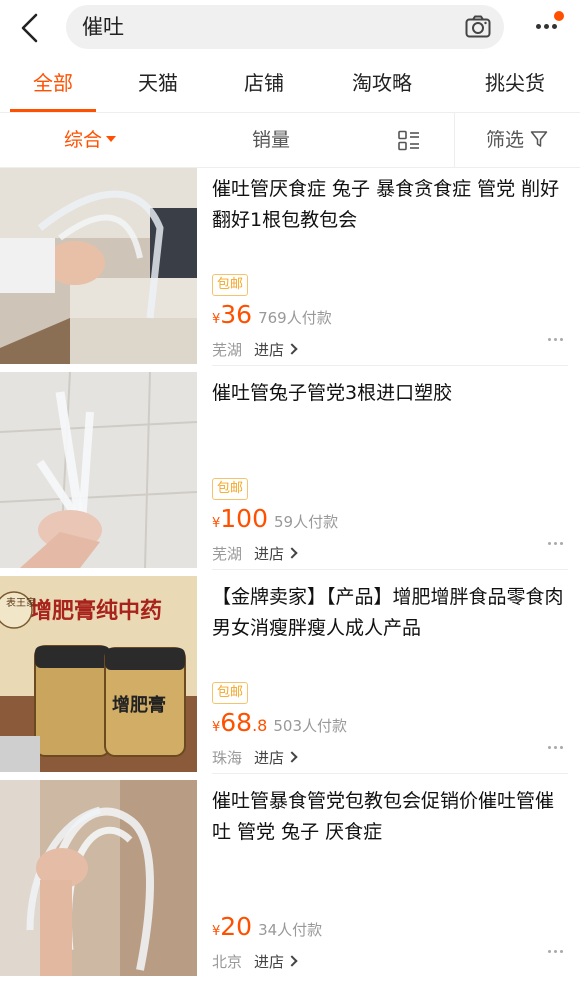  I want to click on sort-bar: 综合 销量 筛选, so click(290, 140).